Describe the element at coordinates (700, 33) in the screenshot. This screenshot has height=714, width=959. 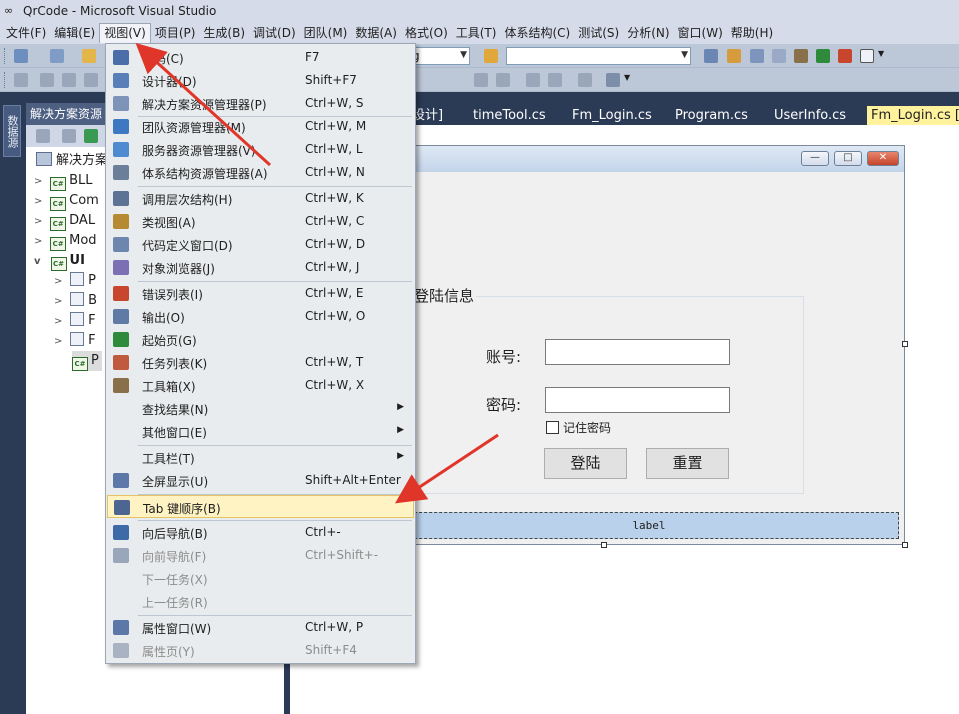
I see `menu-window: 窗口(W)` at that location.